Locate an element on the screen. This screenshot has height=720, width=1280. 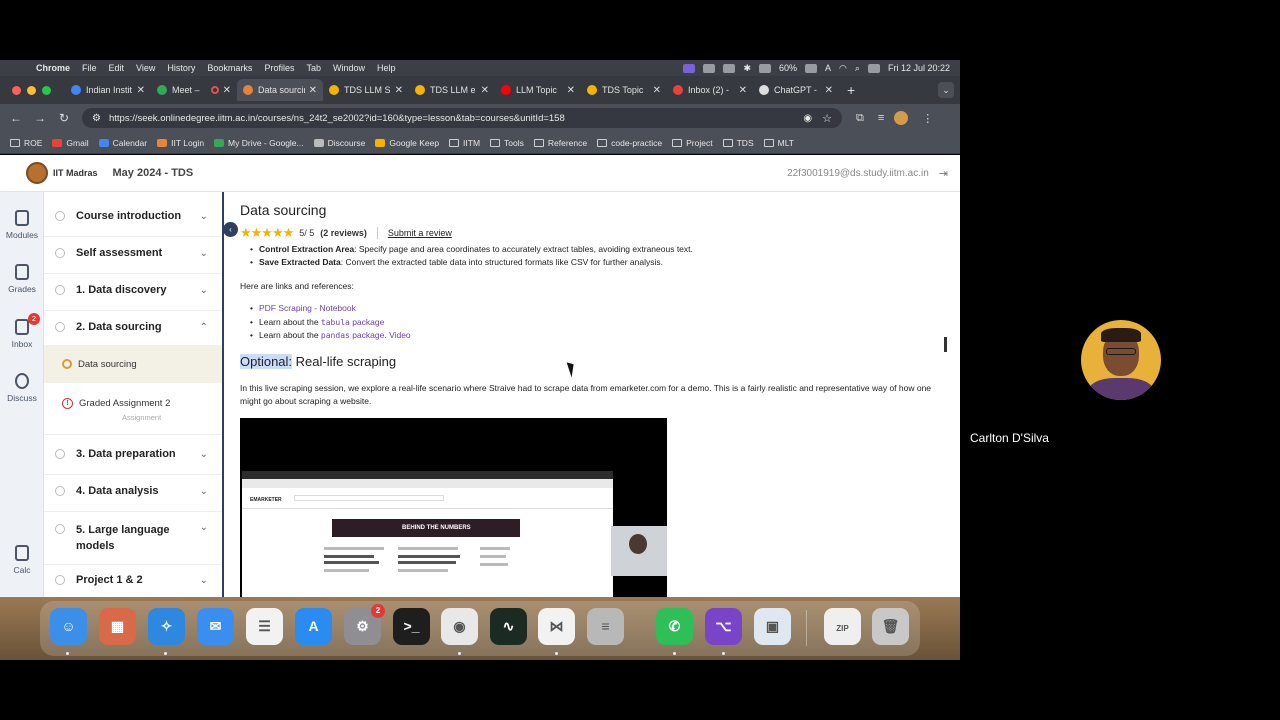
logout-icon: ⇥ is located at coordinates (943, 173).